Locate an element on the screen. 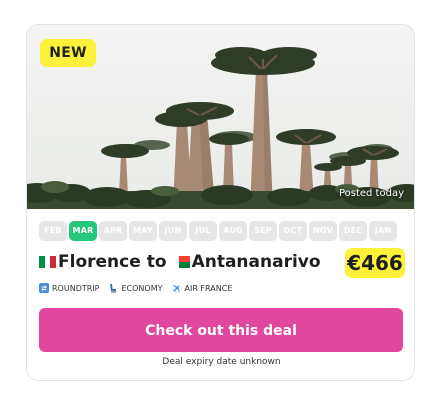  month-chip: AUG is located at coordinates (233, 231).